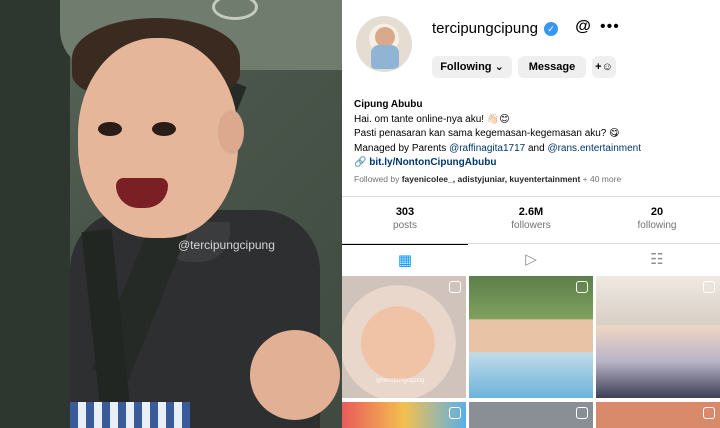 This screenshot has width=720, height=428. I want to click on profile-username: tercipungcipung, so click(485, 28).